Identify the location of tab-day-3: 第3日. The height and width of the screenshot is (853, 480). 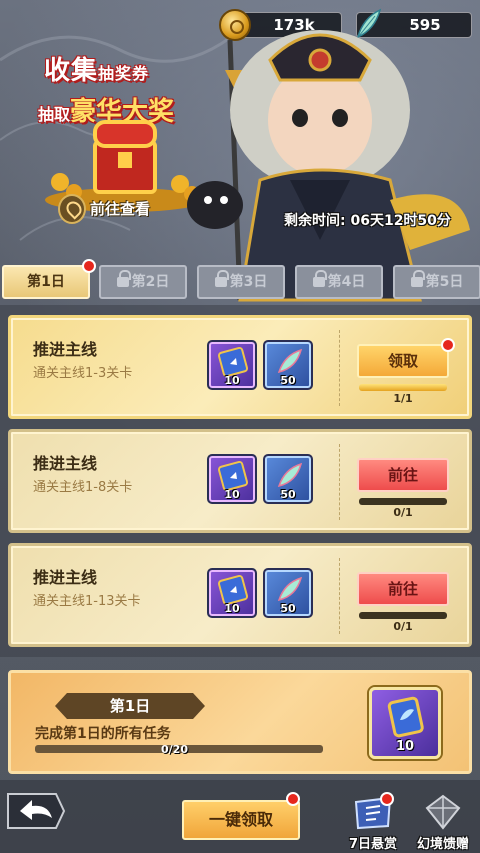
(241, 282).